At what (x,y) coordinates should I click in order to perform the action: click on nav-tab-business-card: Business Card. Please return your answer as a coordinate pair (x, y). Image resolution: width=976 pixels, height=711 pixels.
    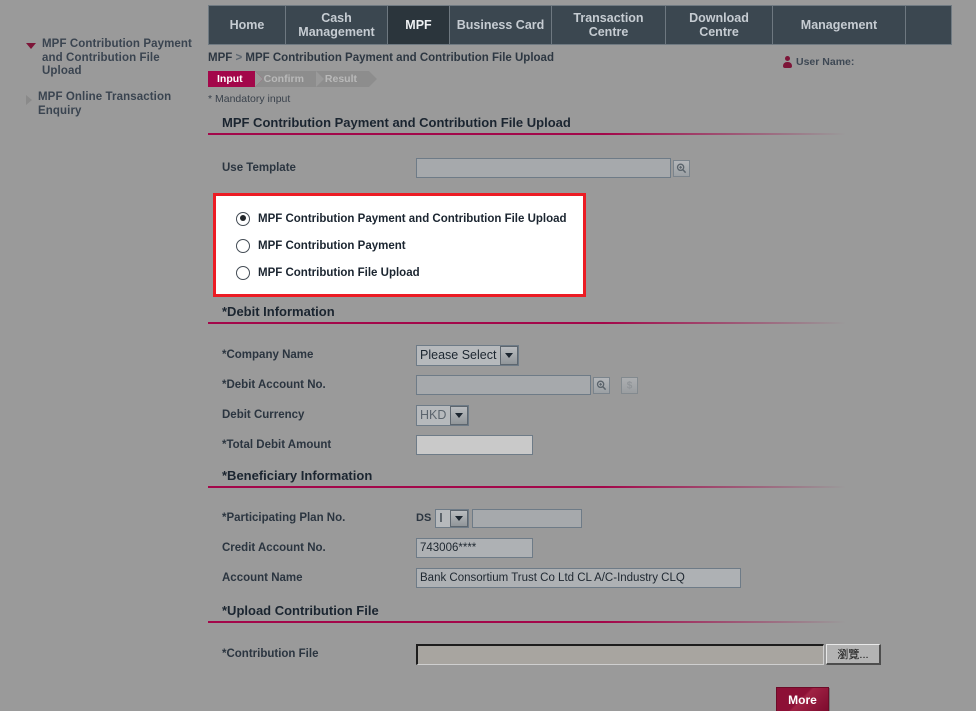
    Looking at the image, I should click on (501, 25).